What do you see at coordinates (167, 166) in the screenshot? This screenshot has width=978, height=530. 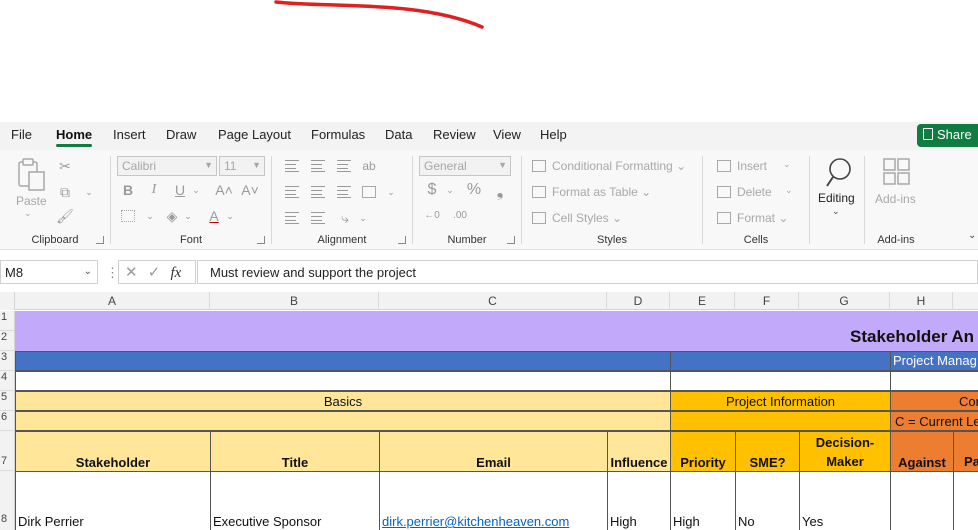 I see `font-name-box: Calibri ▼` at bounding box center [167, 166].